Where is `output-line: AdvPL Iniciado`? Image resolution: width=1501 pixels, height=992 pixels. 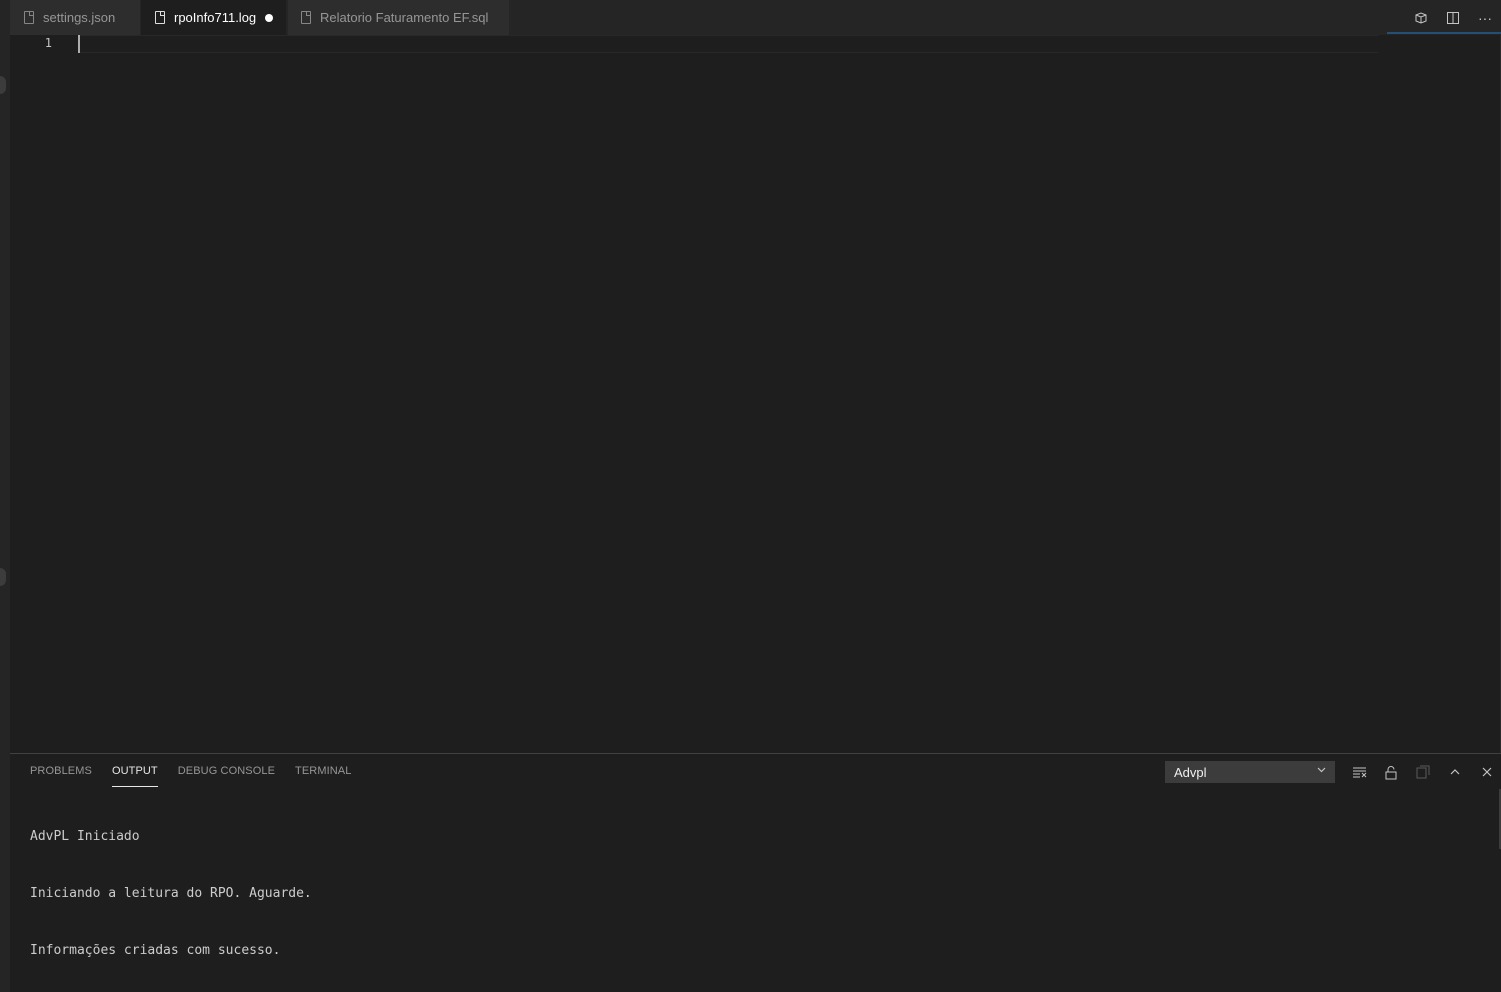 output-line: AdvPL Iniciado is located at coordinates (85, 836).